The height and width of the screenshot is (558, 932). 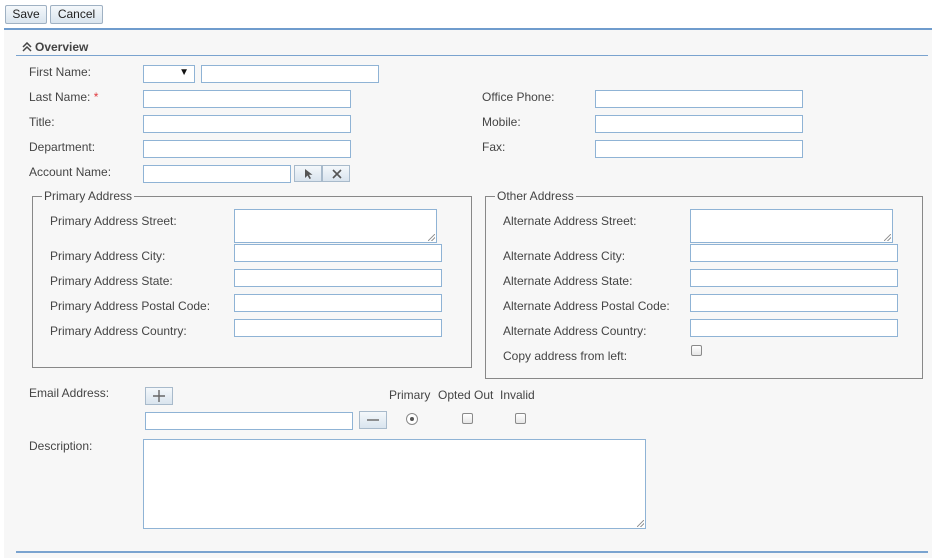 What do you see at coordinates (290, 74) in the screenshot?
I see `first-name-input` at bounding box center [290, 74].